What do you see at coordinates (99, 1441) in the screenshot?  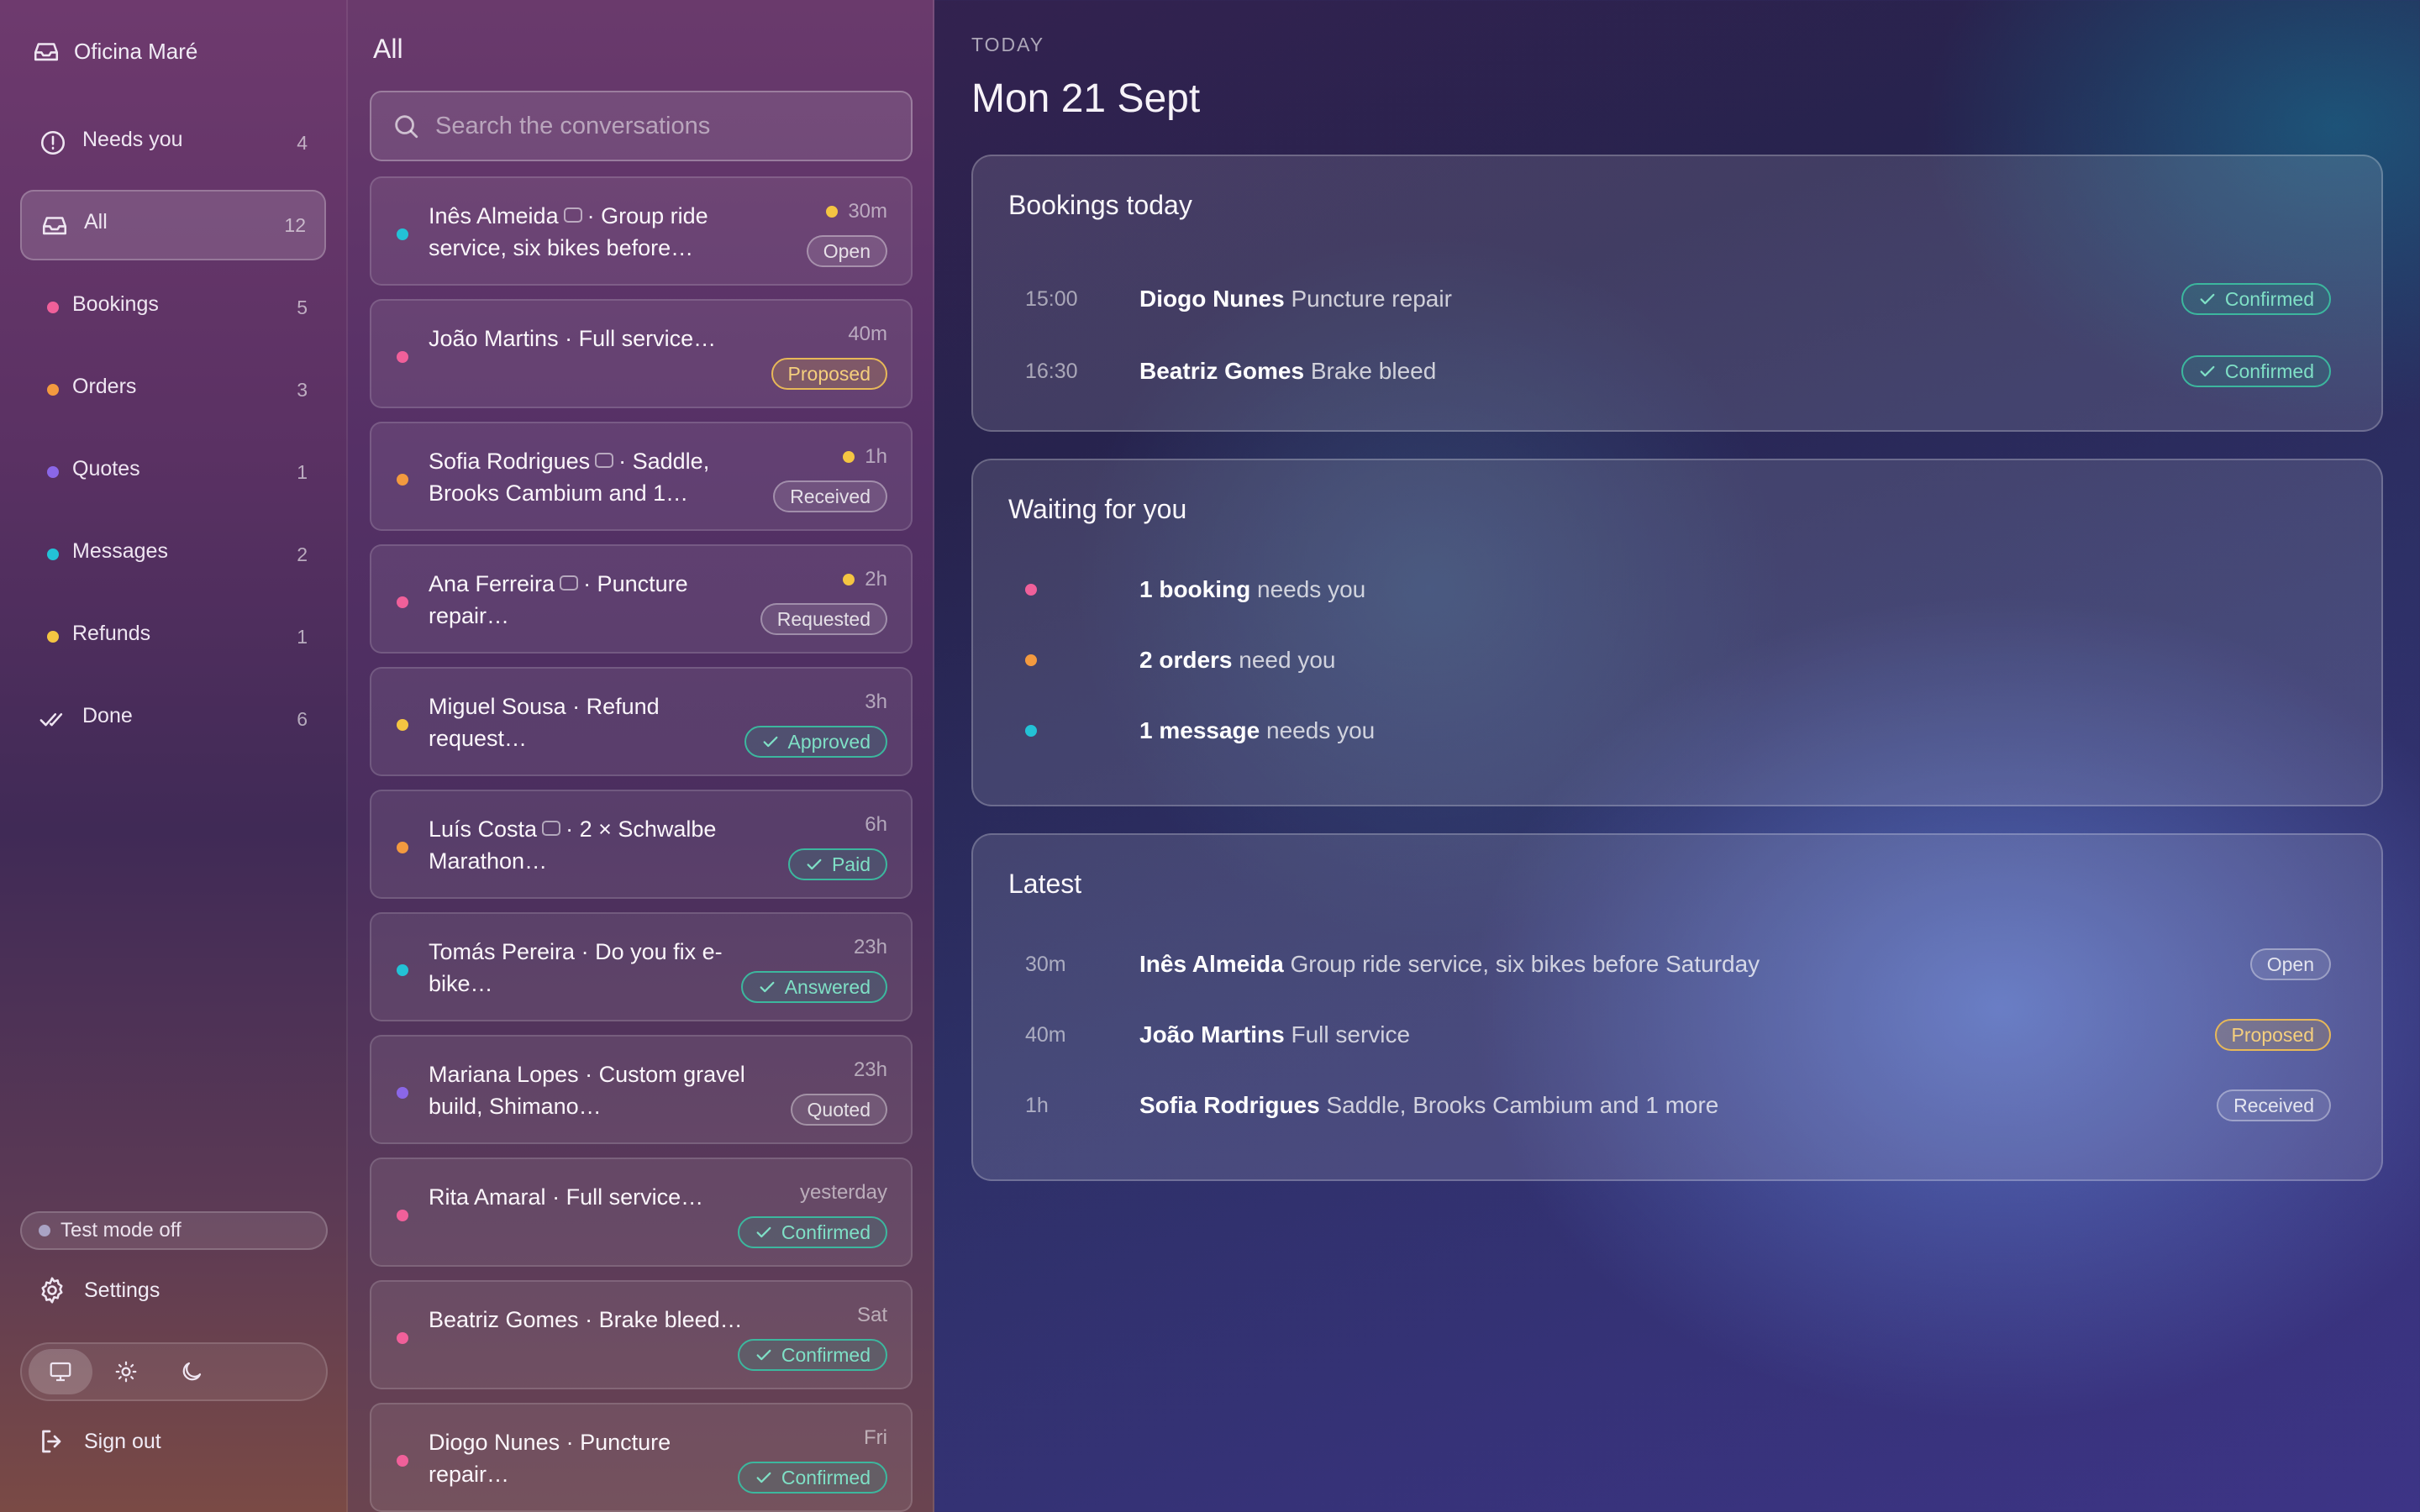 I see `sign-out-link: Sign out` at bounding box center [99, 1441].